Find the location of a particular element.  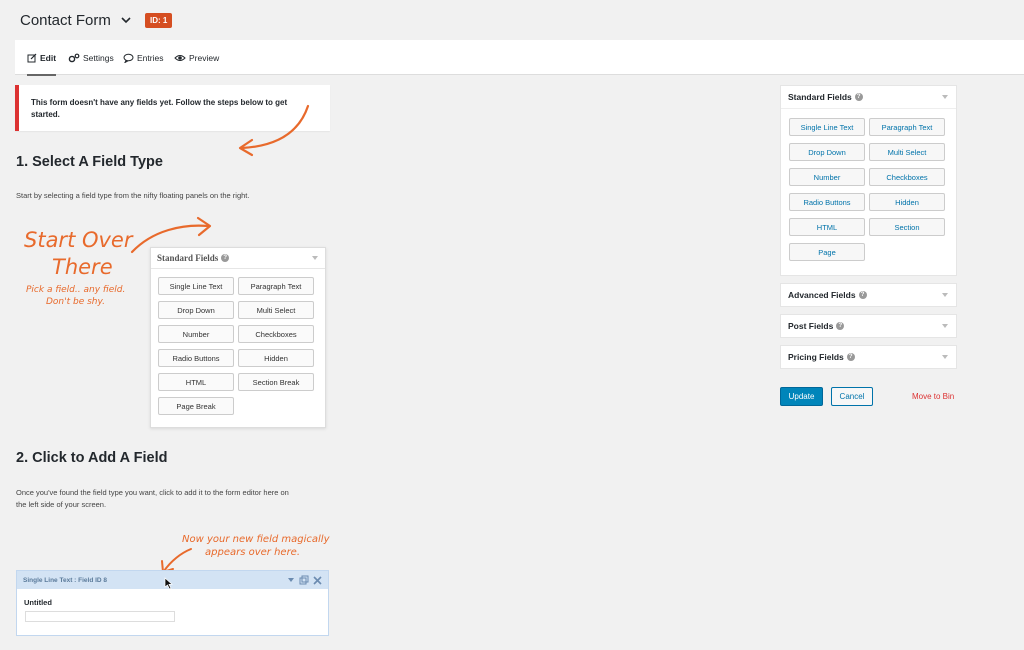

illustration-btn-hidden: Hidden is located at coordinates (276, 358).